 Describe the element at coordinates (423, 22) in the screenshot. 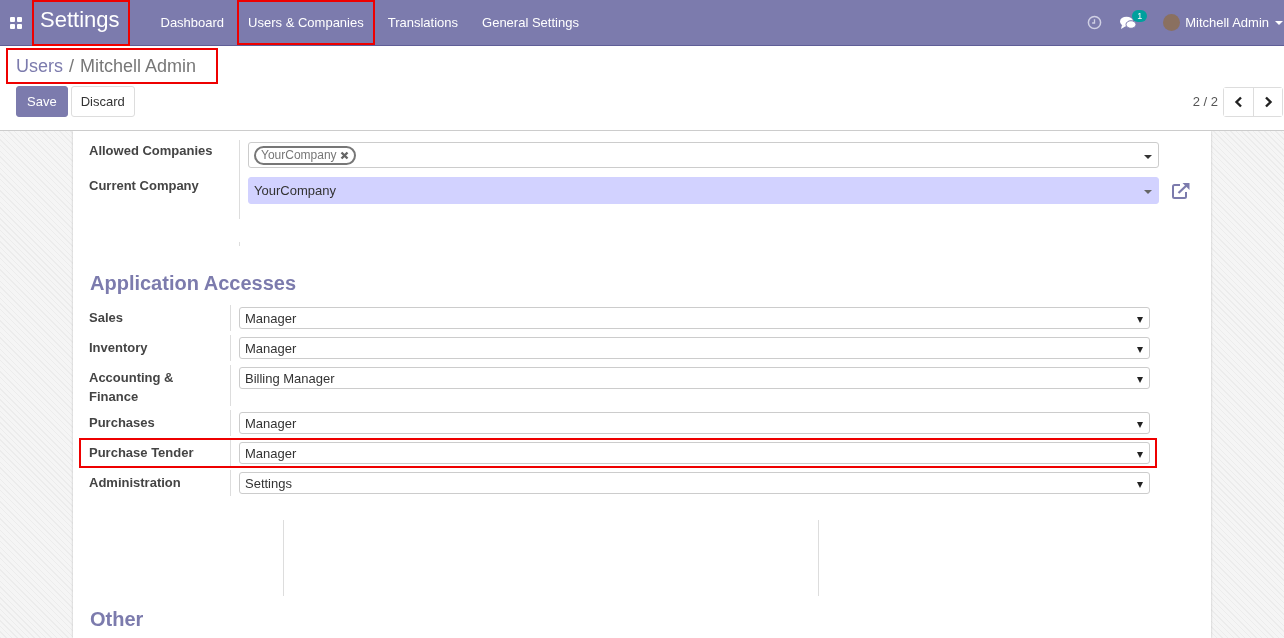

I see `menu-item: Translations` at that location.